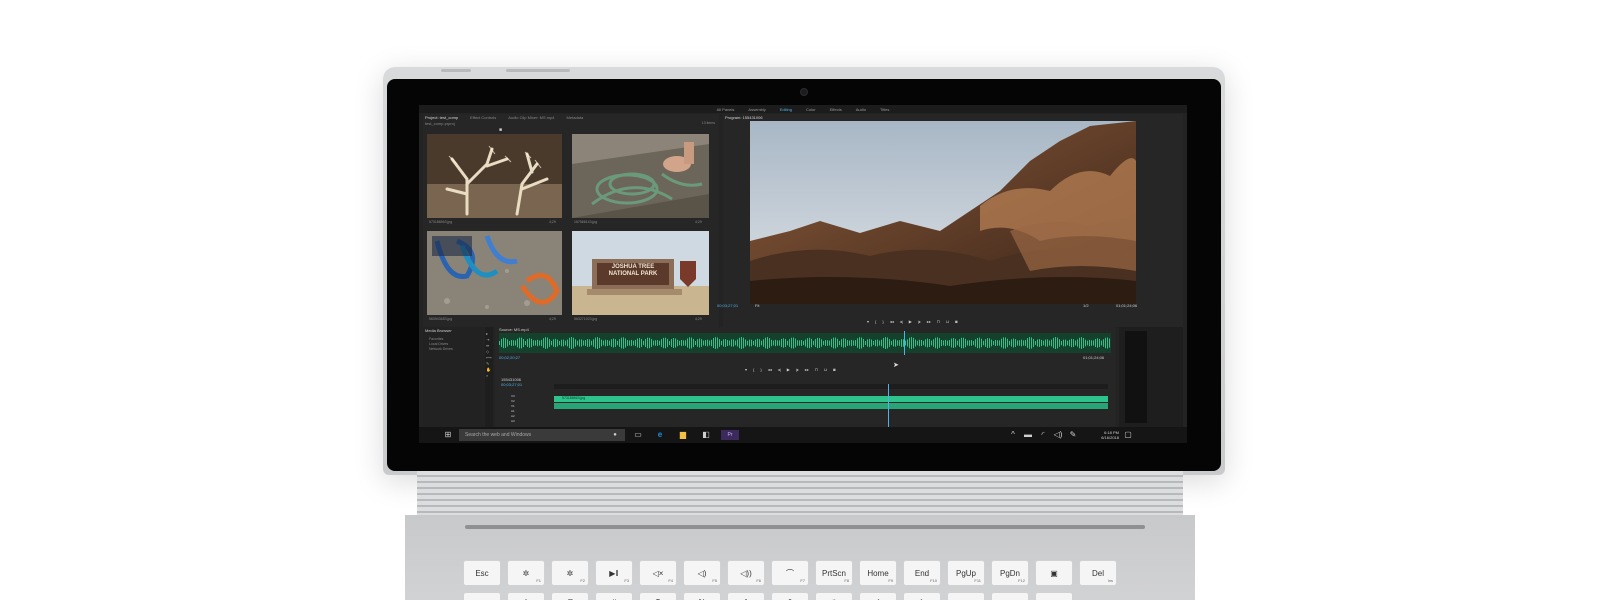 The width and height of the screenshot is (1600, 600). Describe the element at coordinates (1043, 435) in the screenshot. I see `network-icon: ◜` at that location.